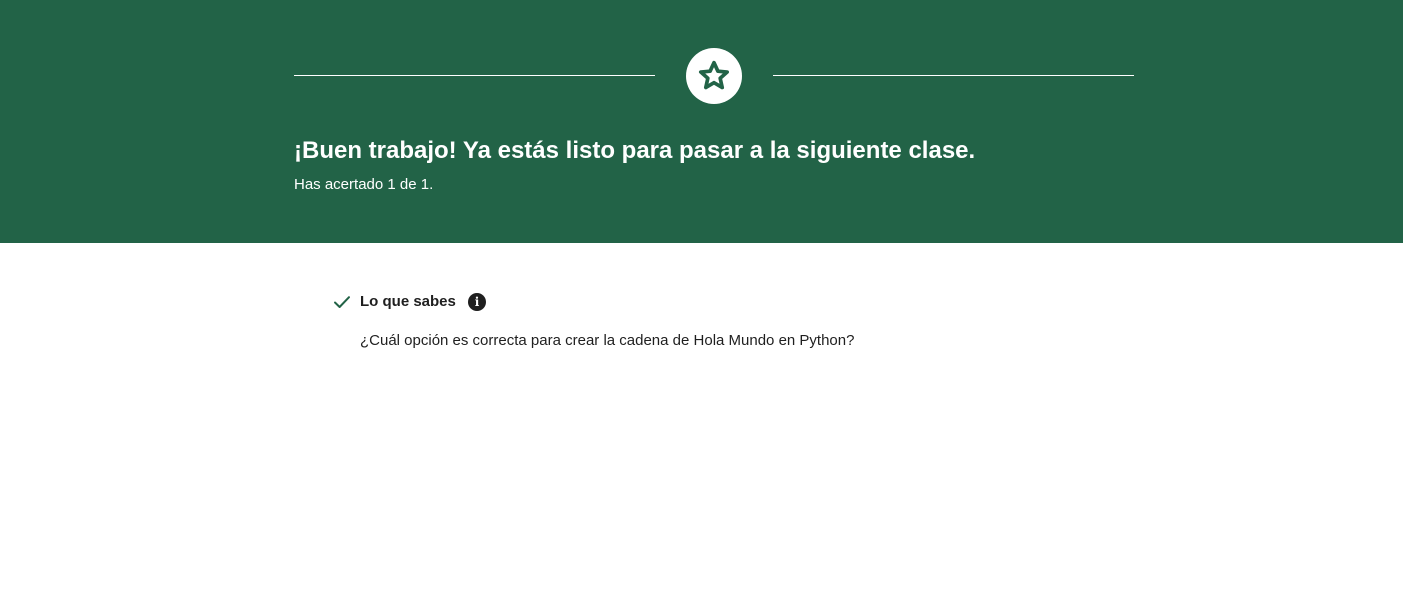 The width and height of the screenshot is (1403, 592). What do you see at coordinates (408, 301) in the screenshot?
I see `section-title: Lo que sabes` at bounding box center [408, 301].